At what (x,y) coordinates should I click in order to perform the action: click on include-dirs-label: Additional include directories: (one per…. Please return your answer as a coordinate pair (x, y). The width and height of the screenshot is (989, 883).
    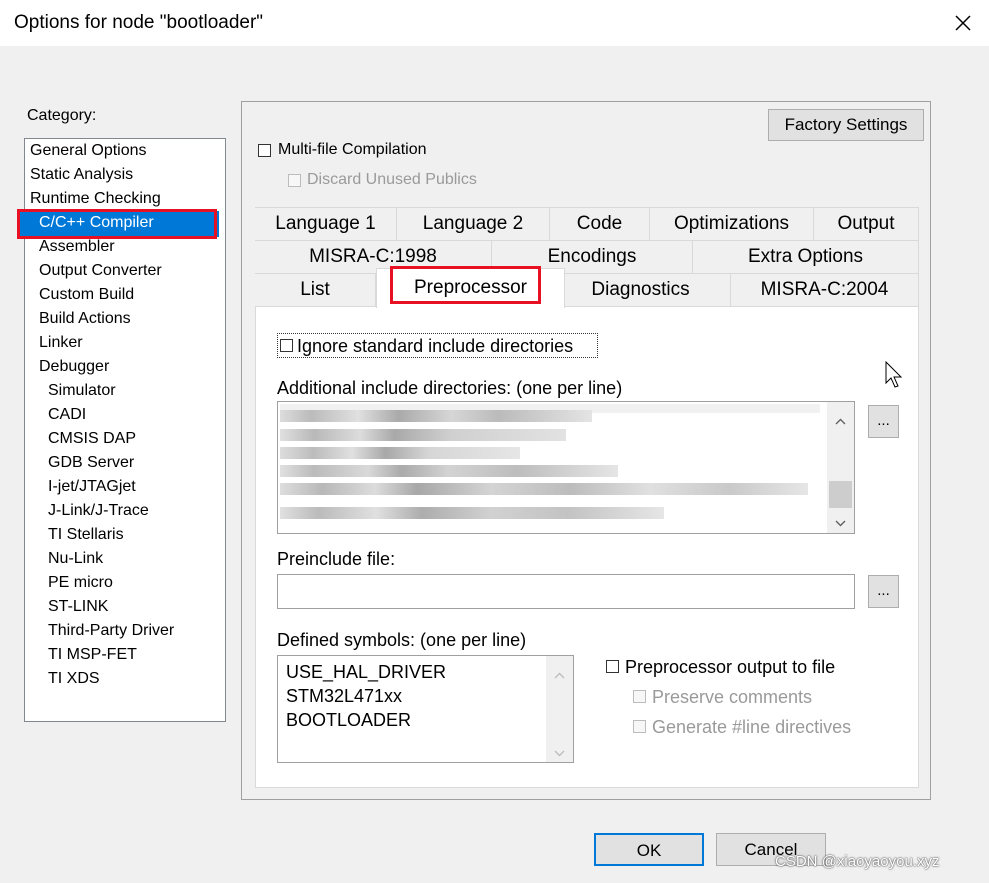
    Looking at the image, I should click on (450, 388).